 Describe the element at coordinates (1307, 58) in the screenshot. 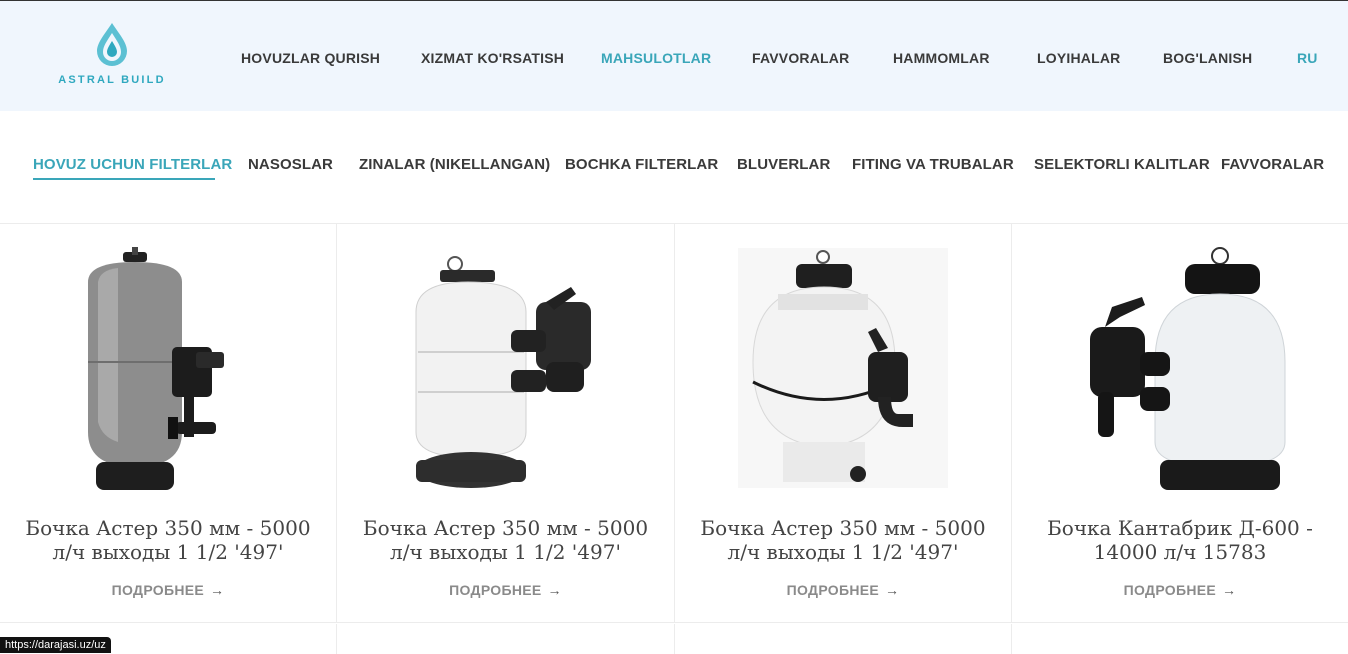

I see `language-switch: RU` at that location.